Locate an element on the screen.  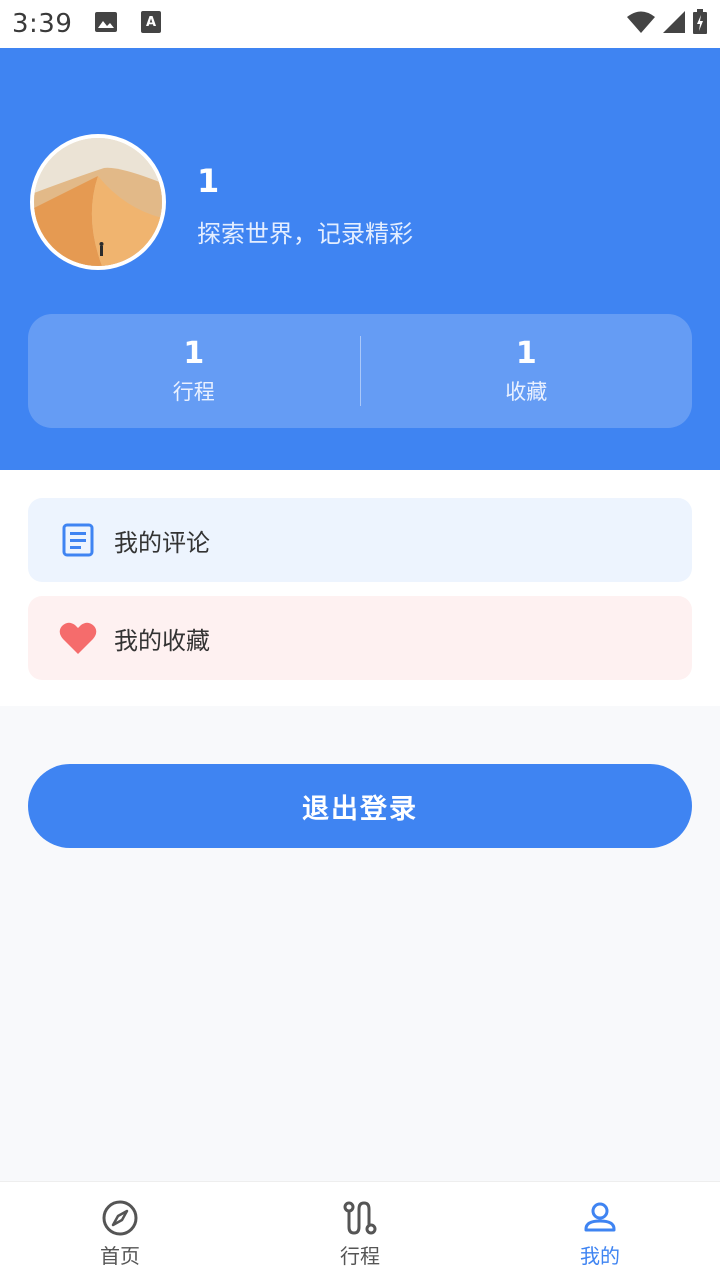
wifi-icon is located at coordinates (641, 24).